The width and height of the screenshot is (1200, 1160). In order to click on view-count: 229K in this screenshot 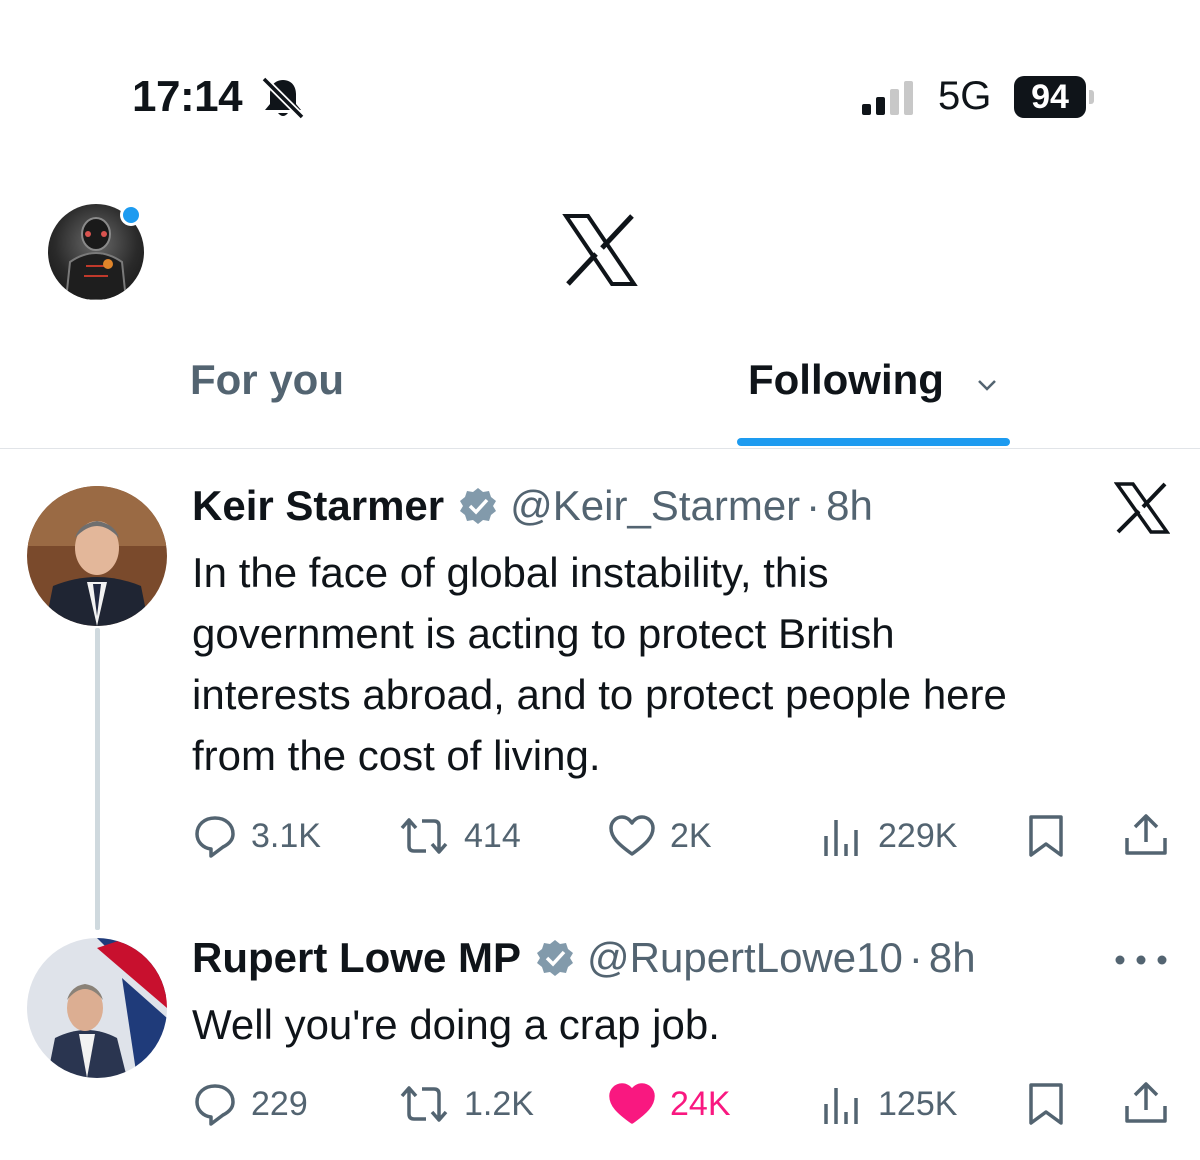, I will do `click(918, 835)`.